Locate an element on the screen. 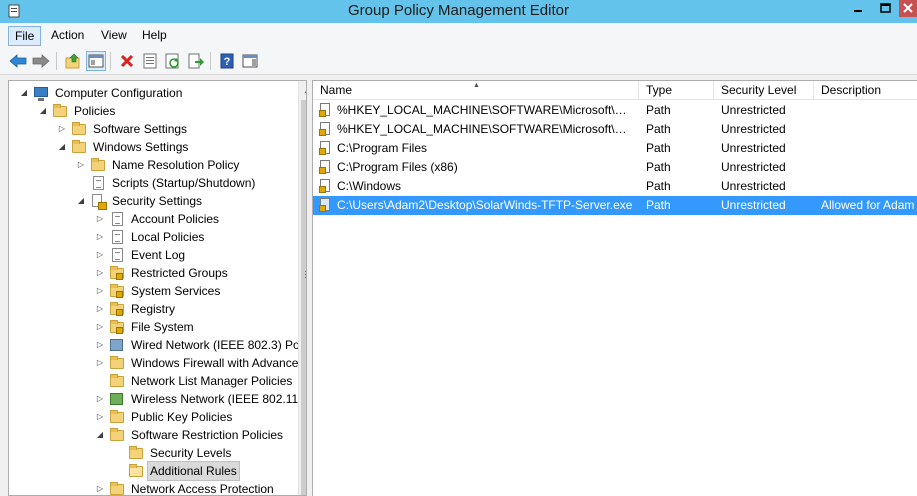 This screenshot has height=496, width=917. tree-node-label: Restricted Groups is located at coordinates (179, 273).